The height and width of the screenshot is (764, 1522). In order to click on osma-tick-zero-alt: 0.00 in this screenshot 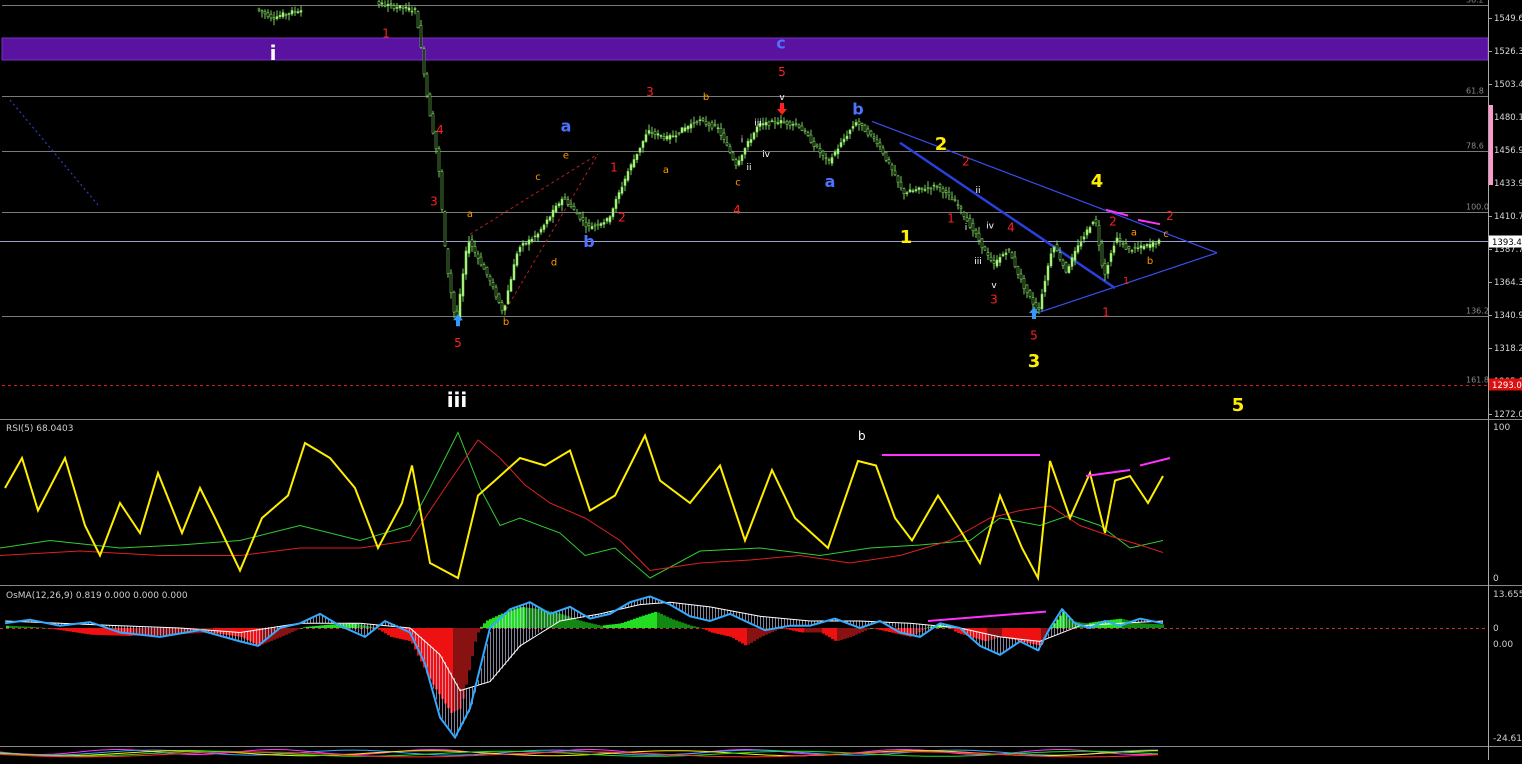, I will do `click(1503, 645)`.